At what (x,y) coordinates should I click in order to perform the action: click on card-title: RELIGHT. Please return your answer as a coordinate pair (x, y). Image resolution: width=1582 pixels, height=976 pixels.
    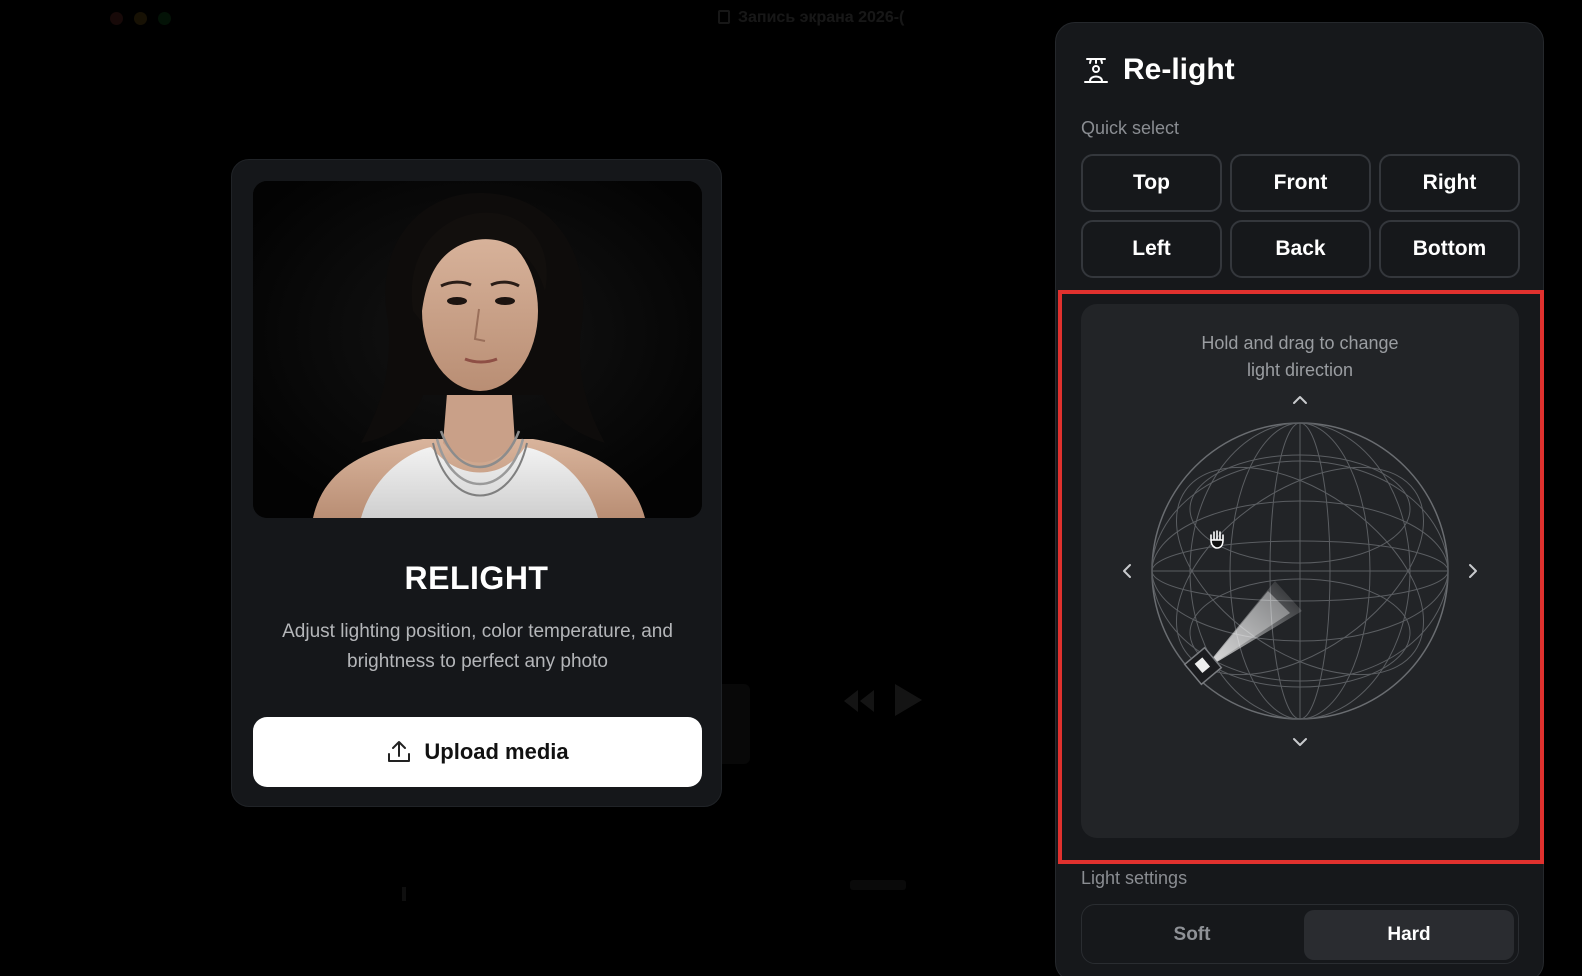
    Looking at the image, I should click on (476, 578).